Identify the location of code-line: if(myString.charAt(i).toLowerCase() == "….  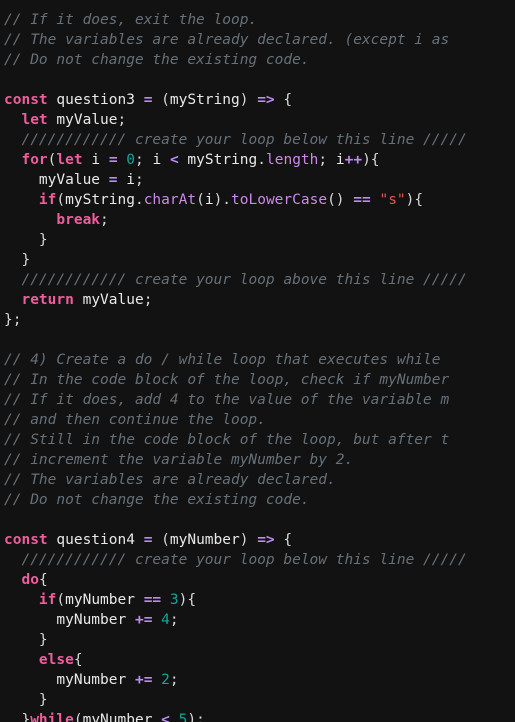
(259, 200).